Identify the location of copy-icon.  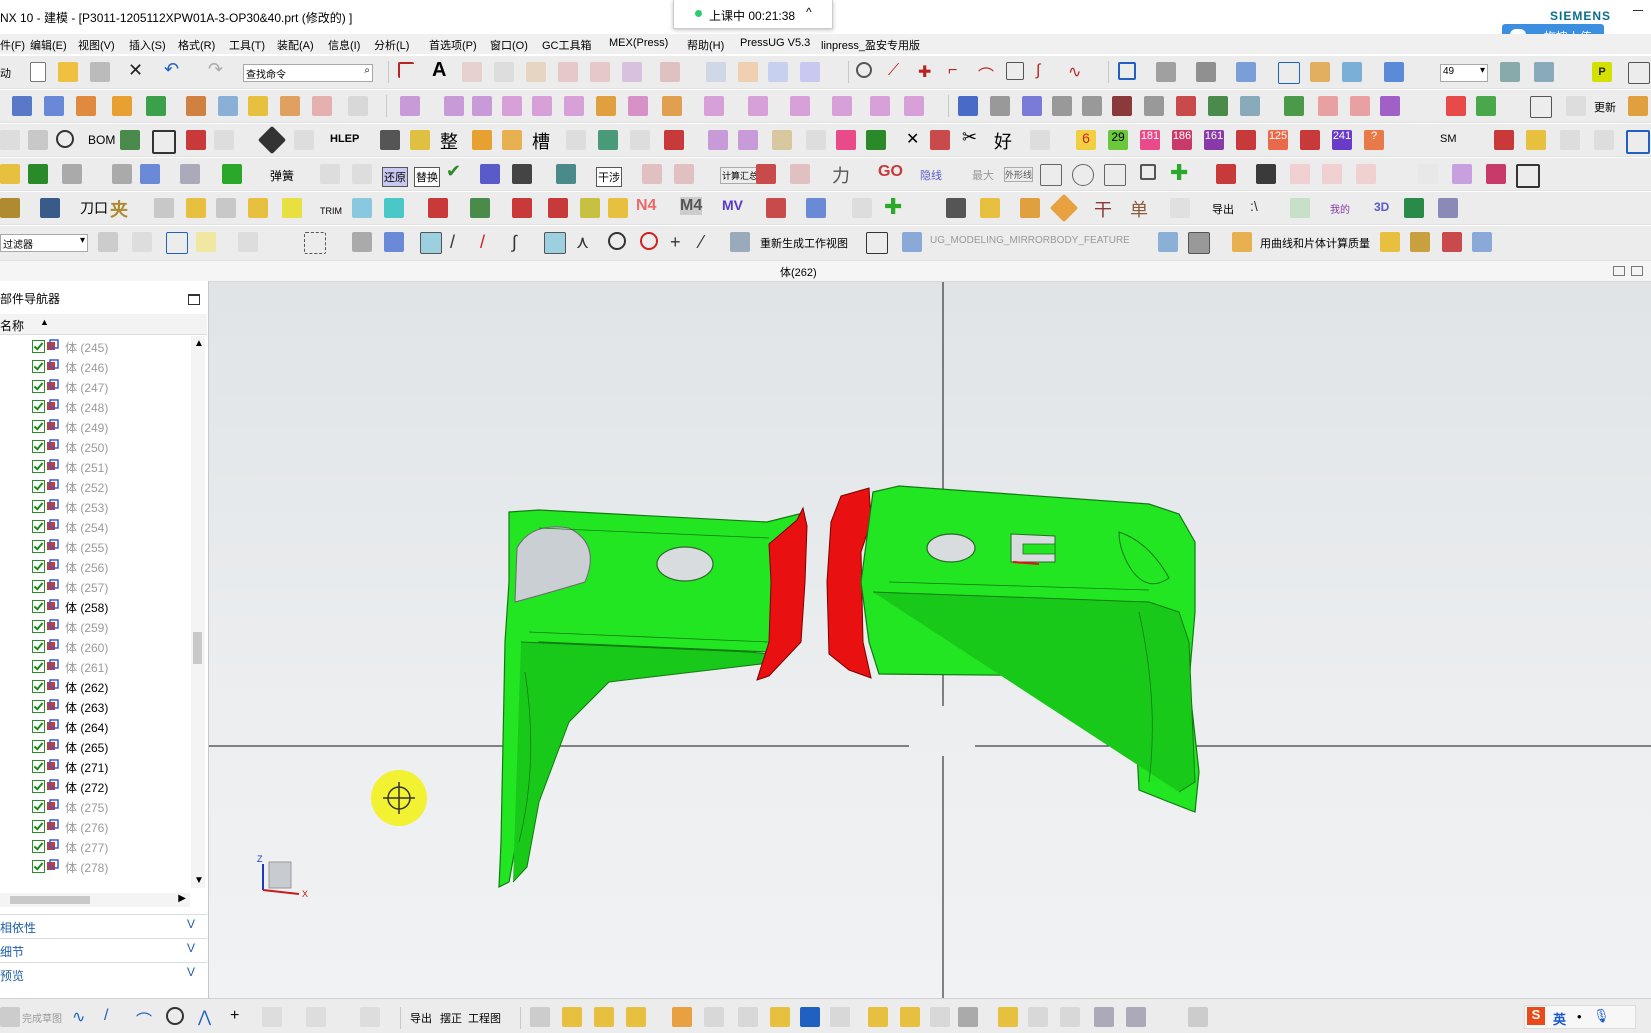
(748, 72).